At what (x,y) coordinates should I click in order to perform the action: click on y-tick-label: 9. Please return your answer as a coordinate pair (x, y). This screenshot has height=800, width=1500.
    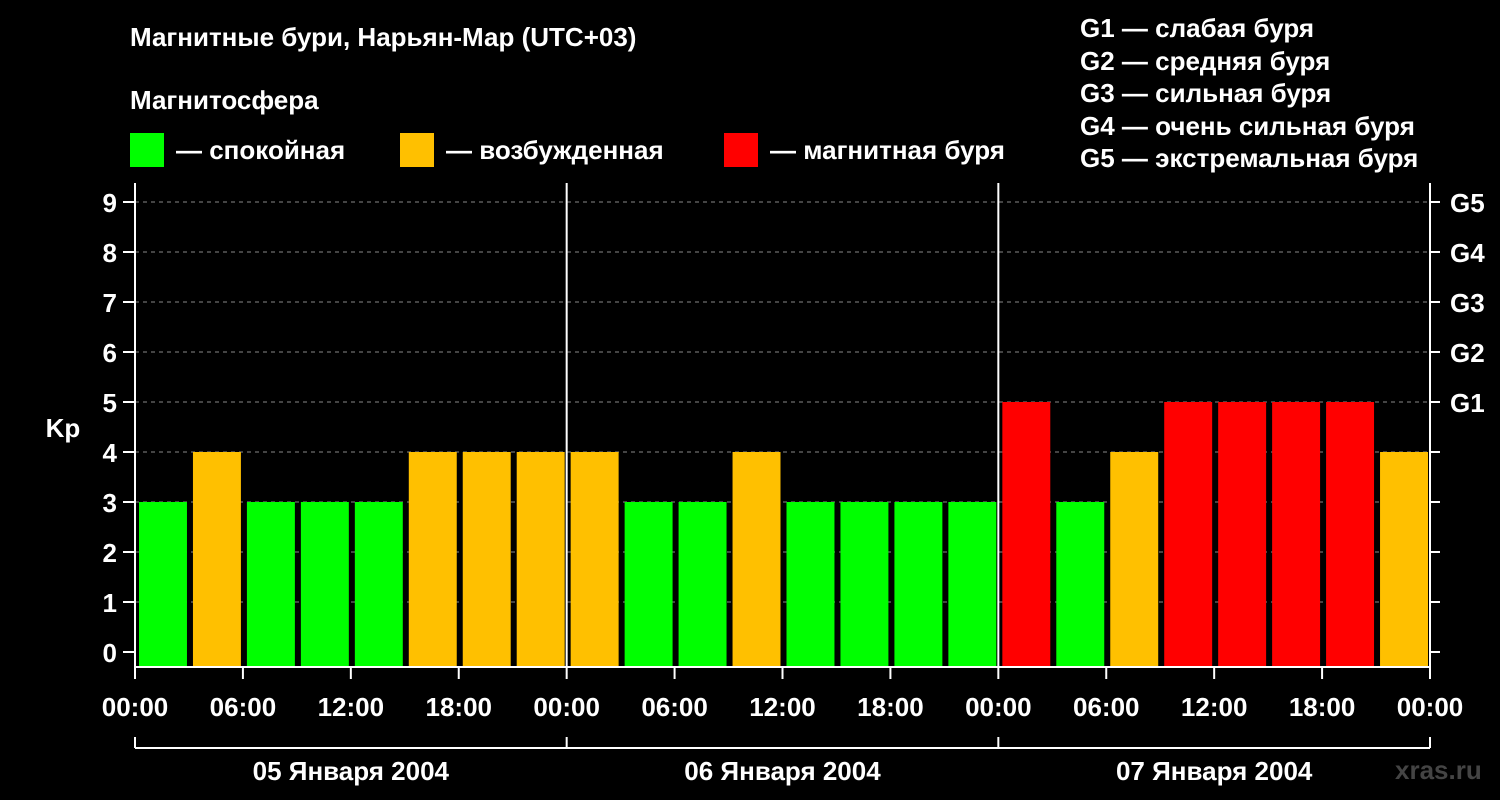
    Looking at the image, I should click on (110, 203).